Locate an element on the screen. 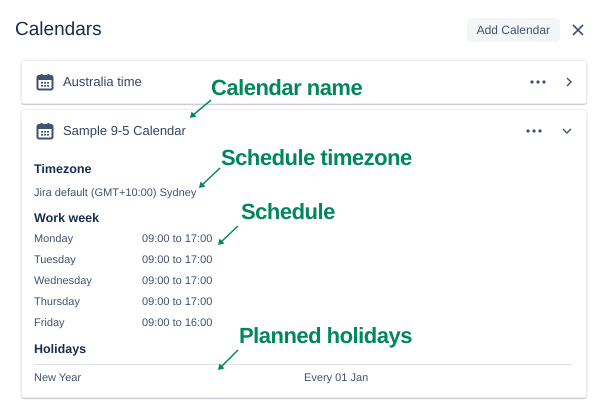 This screenshot has height=409, width=600. chevron-right-icon is located at coordinates (569, 82).